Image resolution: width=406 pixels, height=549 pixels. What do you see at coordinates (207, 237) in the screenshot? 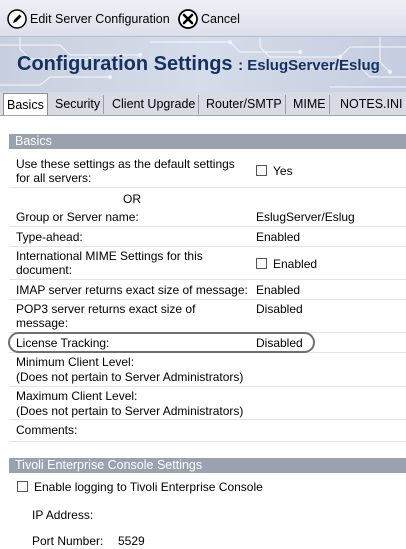
I see `type-ahead-row: Type-ahead: Enabled` at bounding box center [207, 237].